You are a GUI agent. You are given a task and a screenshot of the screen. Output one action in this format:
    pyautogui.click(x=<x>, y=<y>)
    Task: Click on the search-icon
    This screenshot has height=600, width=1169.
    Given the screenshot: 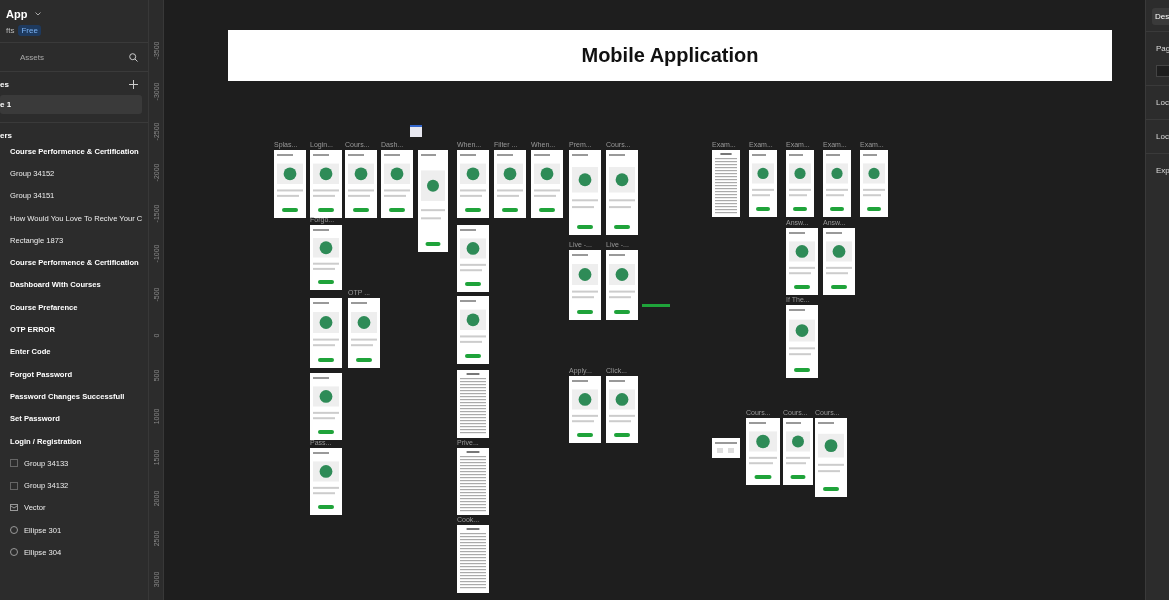 What is the action you would take?
    pyautogui.click(x=133, y=57)
    